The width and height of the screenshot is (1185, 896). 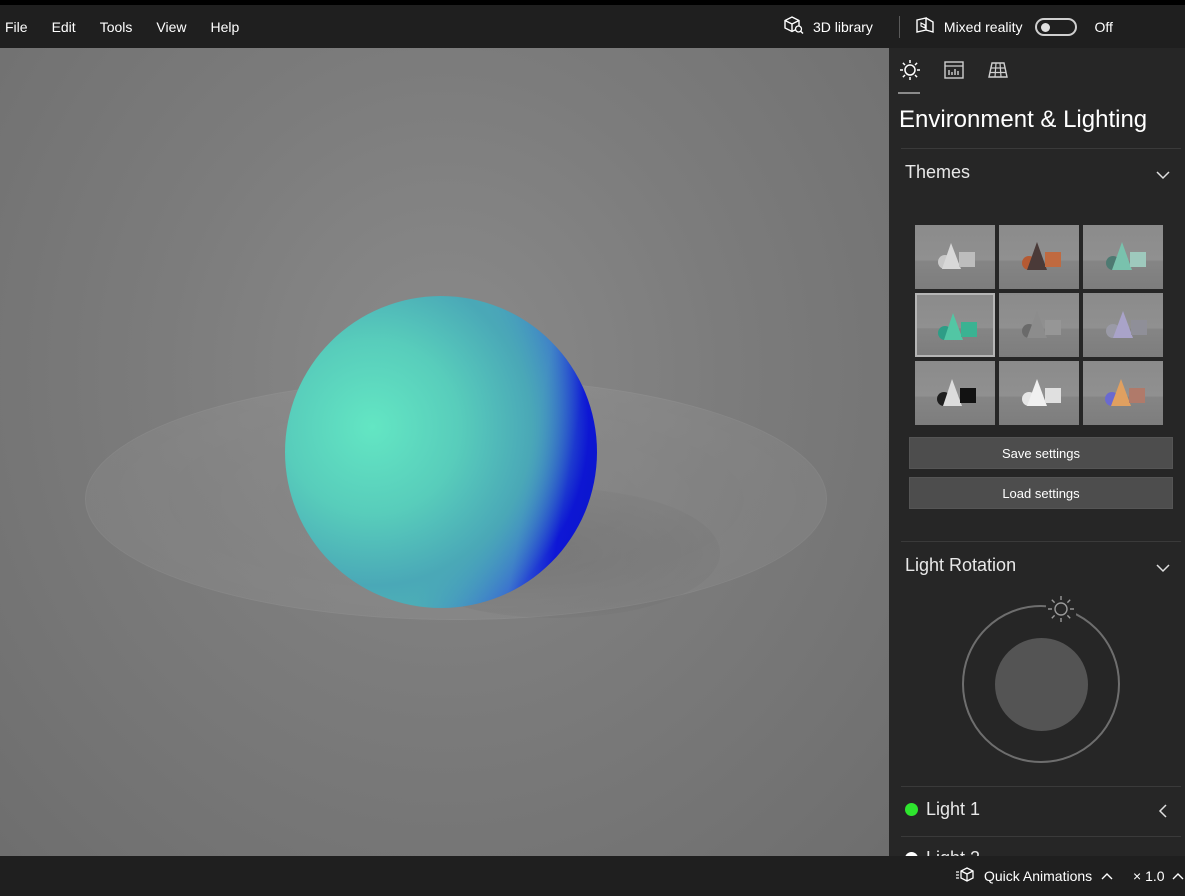 I want to click on menu-view: View, so click(x=171, y=27).